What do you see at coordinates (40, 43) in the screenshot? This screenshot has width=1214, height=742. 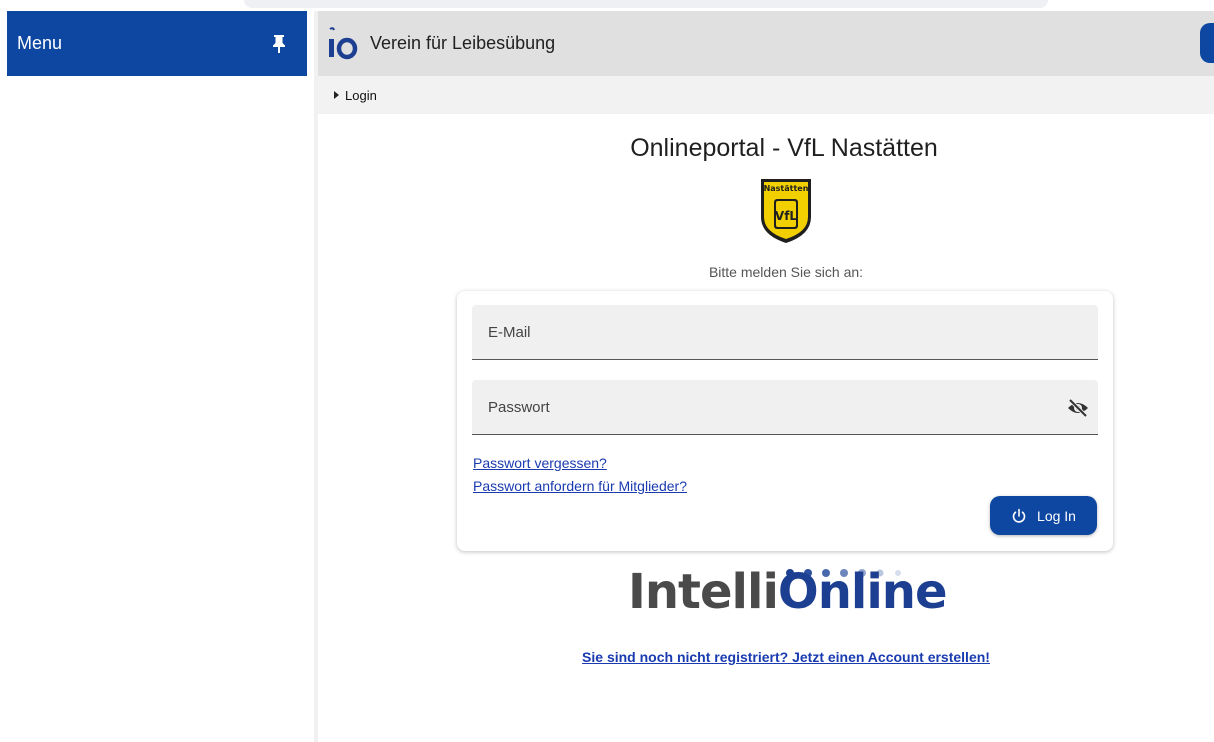 I see `sidebar-title: Menu` at bounding box center [40, 43].